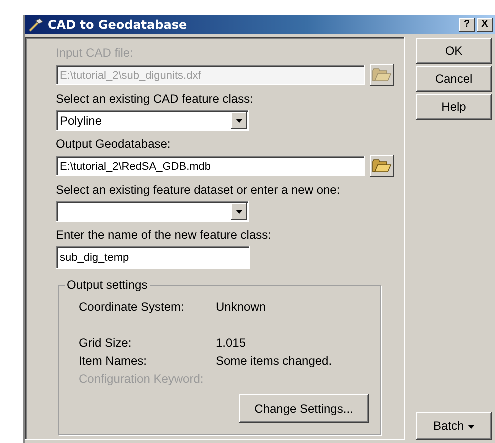 Image resolution: width=495 pixels, height=443 pixels. I want to click on path-field: E:\tutorial_2\RedSA_GDB.mdb, so click(211, 166).